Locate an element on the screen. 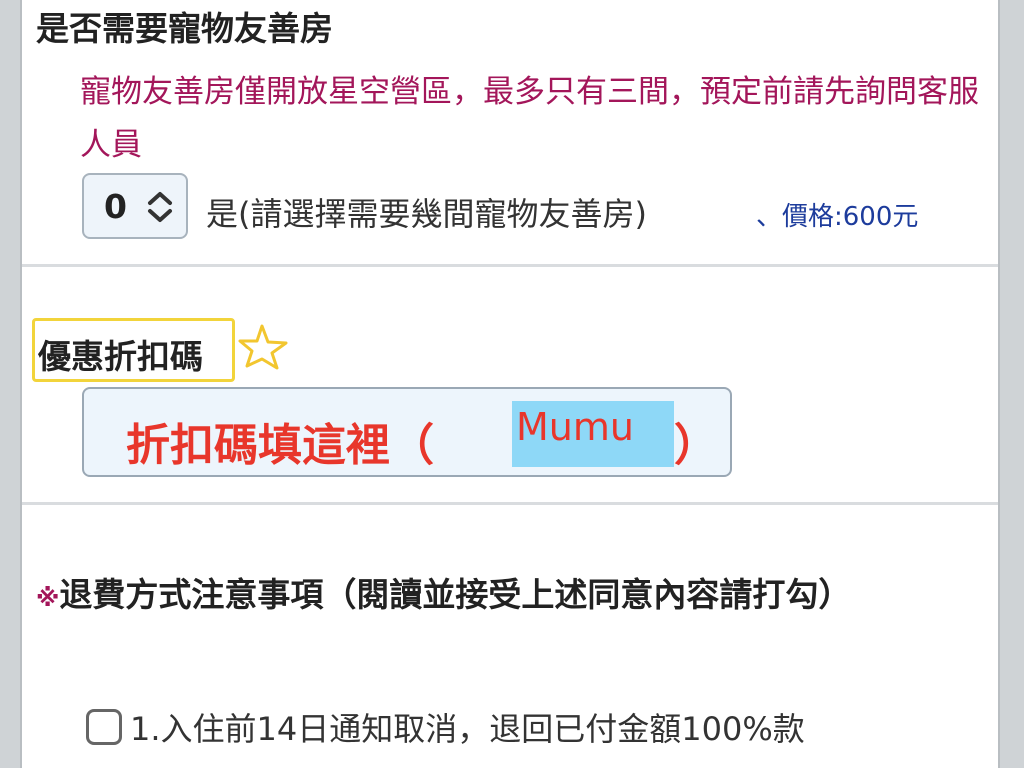 The width and height of the screenshot is (1024, 768). pet-room-note: 寵物友善房僅開放星空營區，最多只有三間，預定前請先詢問客服人員 is located at coordinates (529, 118).